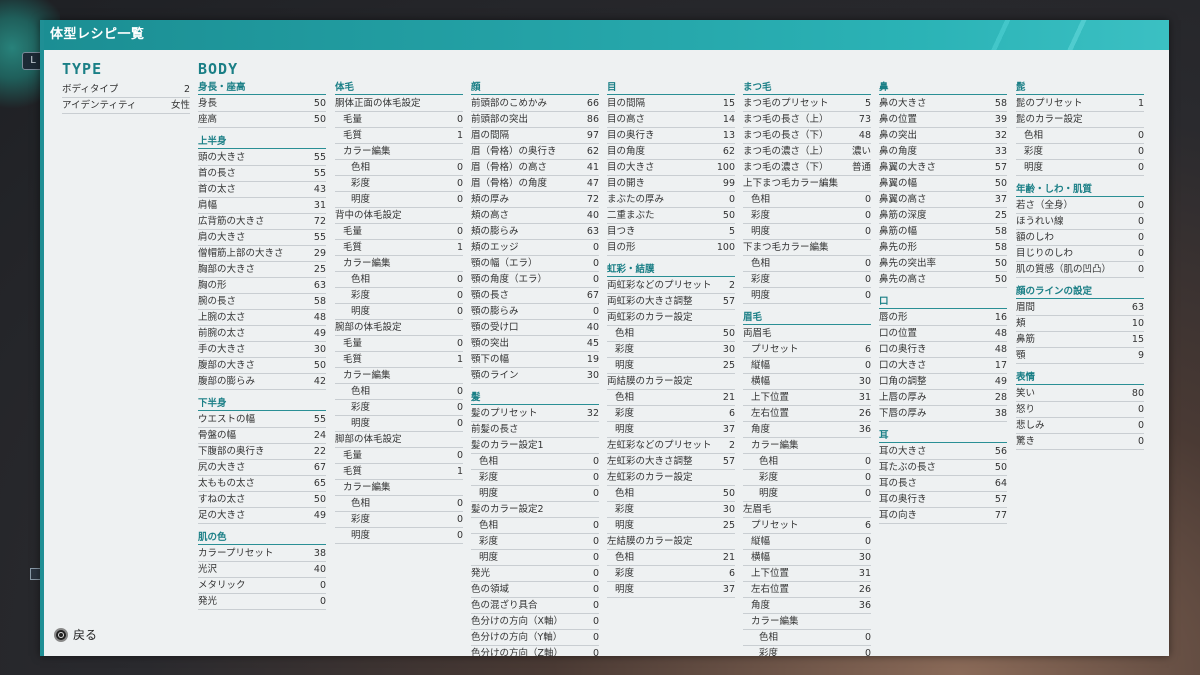  What do you see at coordinates (728, 103) in the screenshot?
I see `recipe-row-value: 15` at bounding box center [728, 103].